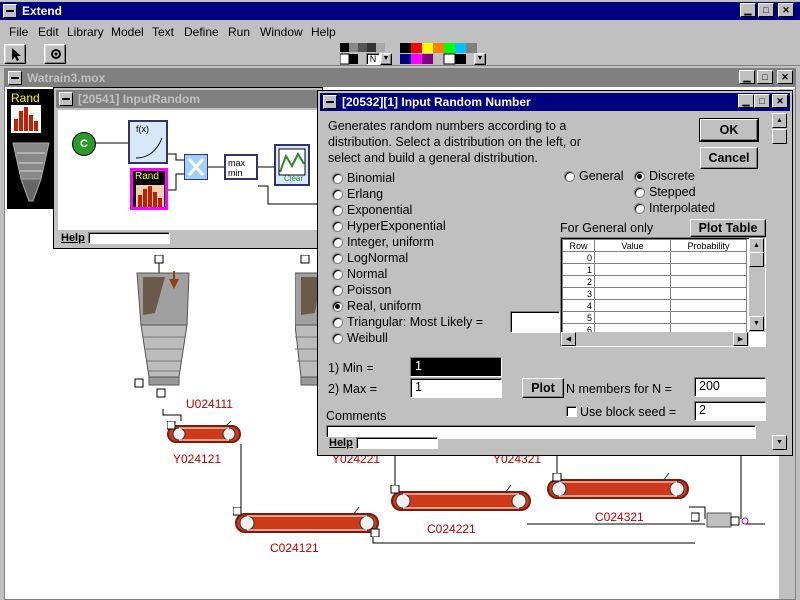 This screenshot has width=800, height=600. What do you see at coordinates (31, 173) in the screenshot?
I see `hopper-icon` at bounding box center [31, 173].